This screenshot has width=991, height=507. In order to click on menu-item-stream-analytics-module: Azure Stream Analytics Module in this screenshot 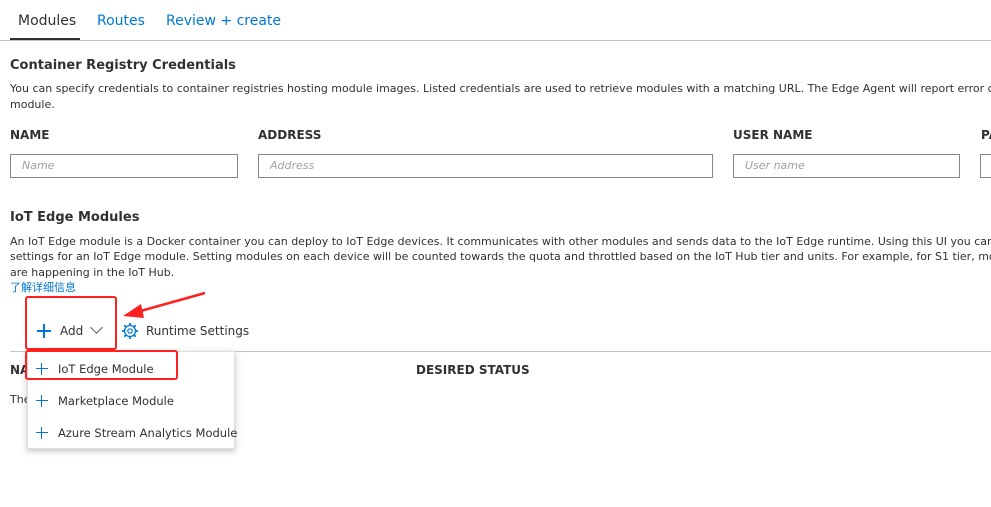, I will do `click(133, 433)`.